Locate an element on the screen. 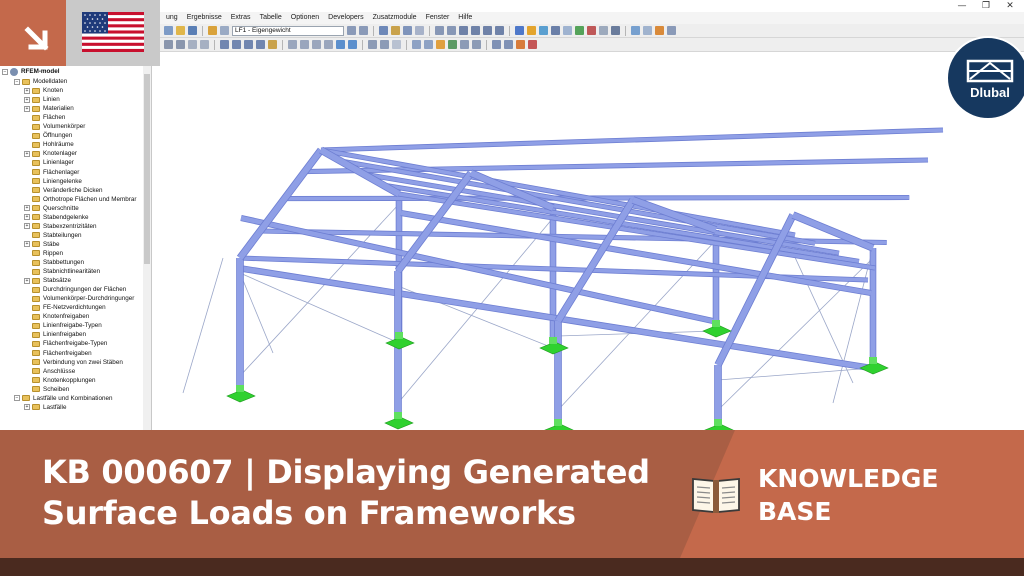 This screenshot has height=576, width=1024. help-icon is located at coordinates (671, 30).